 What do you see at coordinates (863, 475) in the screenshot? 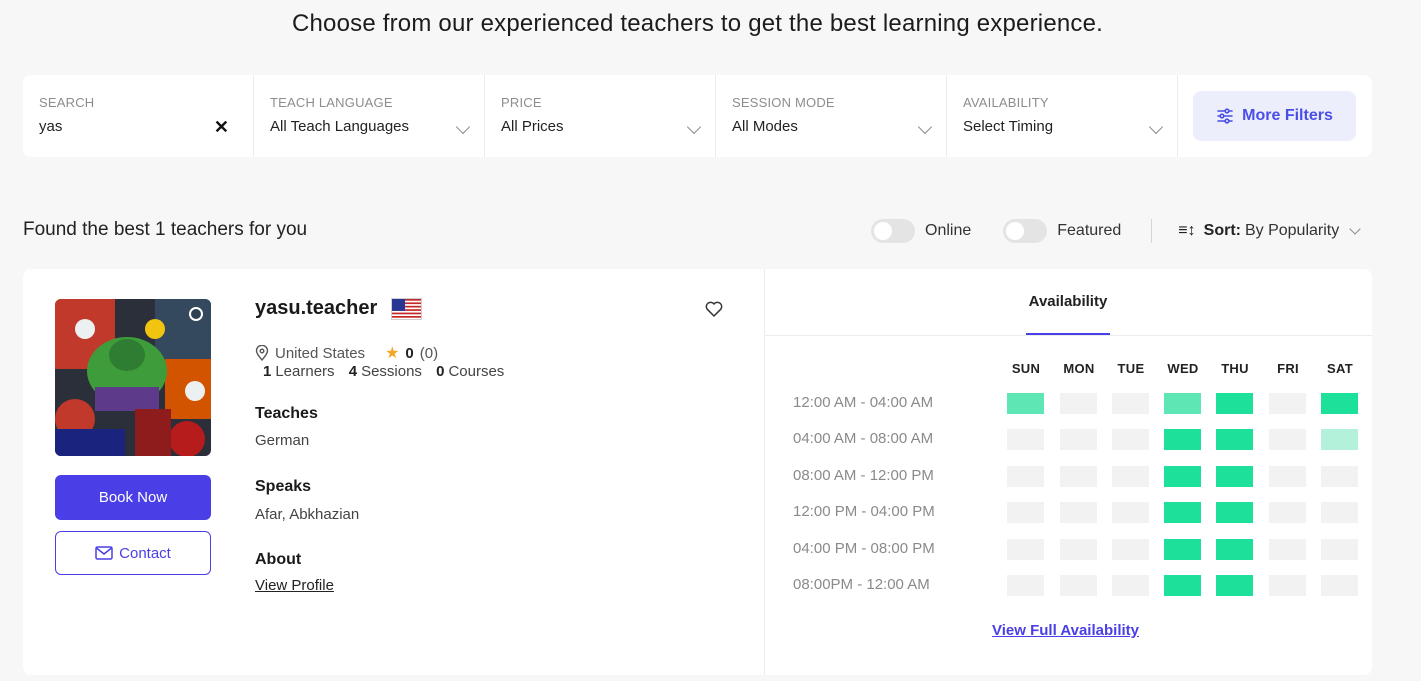
I see `time-slot-label: 08:00 AM - 12:00 PM` at bounding box center [863, 475].